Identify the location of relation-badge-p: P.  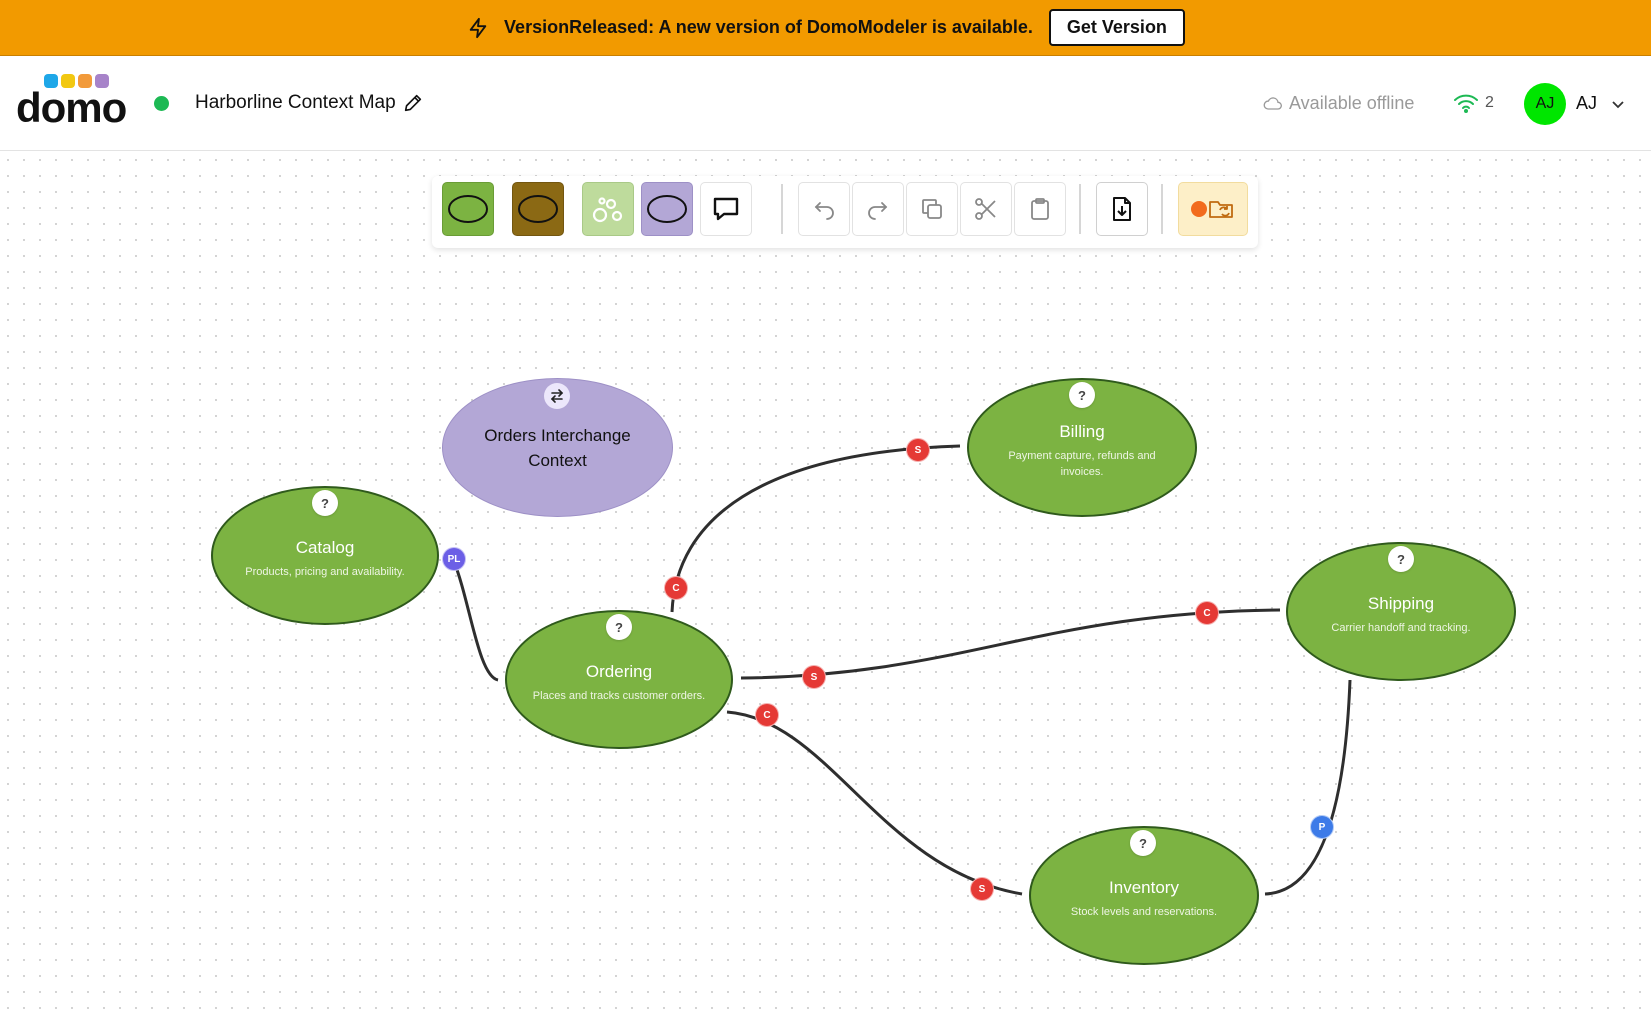
(1322, 827).